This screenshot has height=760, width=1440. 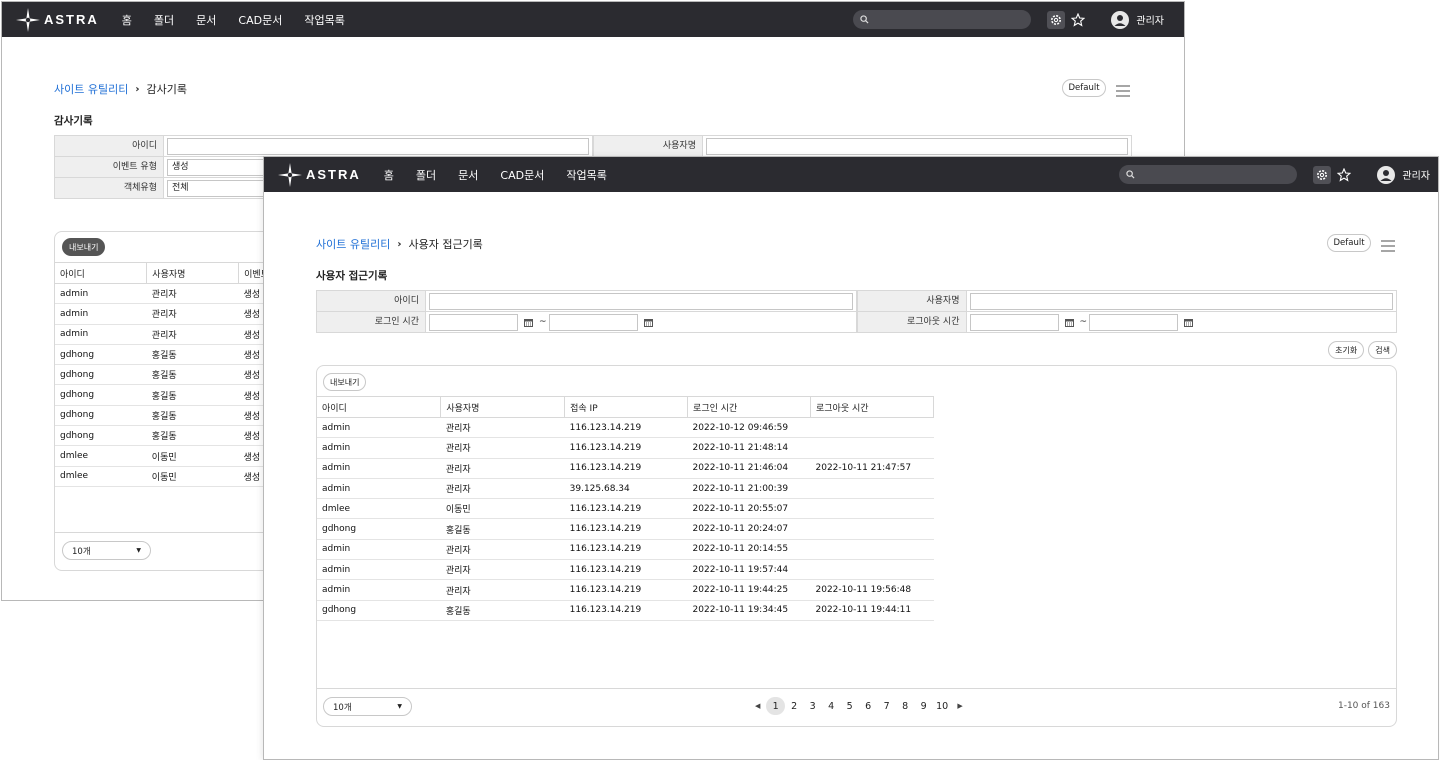 What do you see at coordinates (371, 301) in the screenshot?
I see `filter-label-id: 아이디` at bounding box center [371, 301].